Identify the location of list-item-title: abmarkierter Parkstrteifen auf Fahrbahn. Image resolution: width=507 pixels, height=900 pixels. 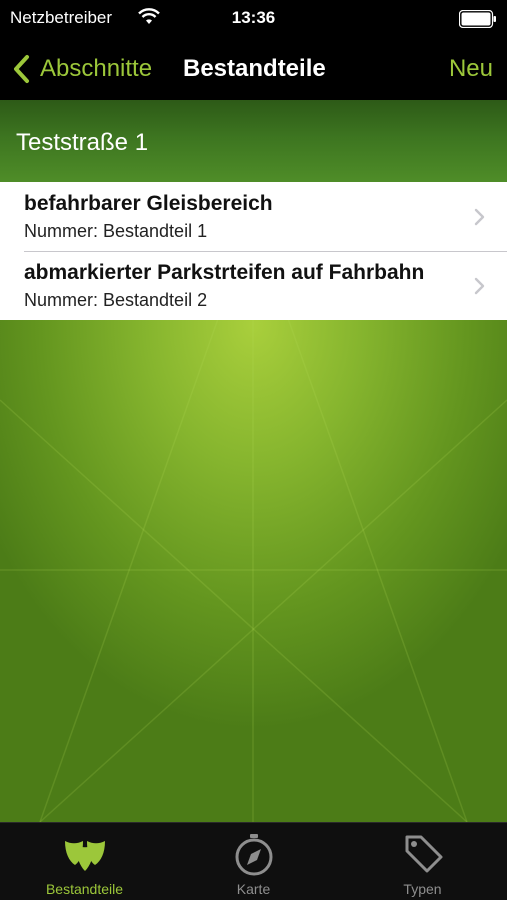
(224, 272).